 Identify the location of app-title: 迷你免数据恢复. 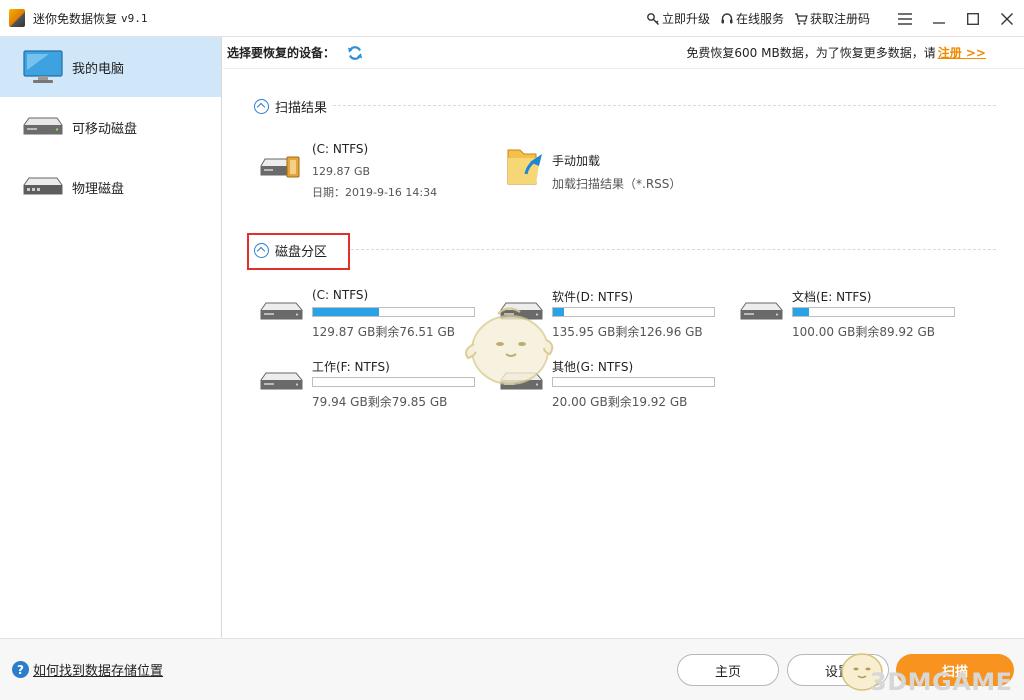
(75, 18).